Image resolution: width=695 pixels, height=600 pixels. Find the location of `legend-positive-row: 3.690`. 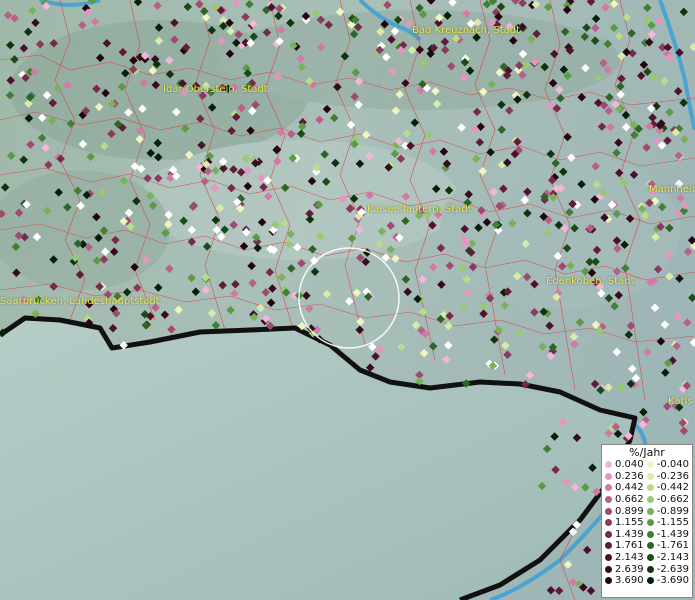

legend-positive-row: 3.690 is located at coordinates (626, 581).